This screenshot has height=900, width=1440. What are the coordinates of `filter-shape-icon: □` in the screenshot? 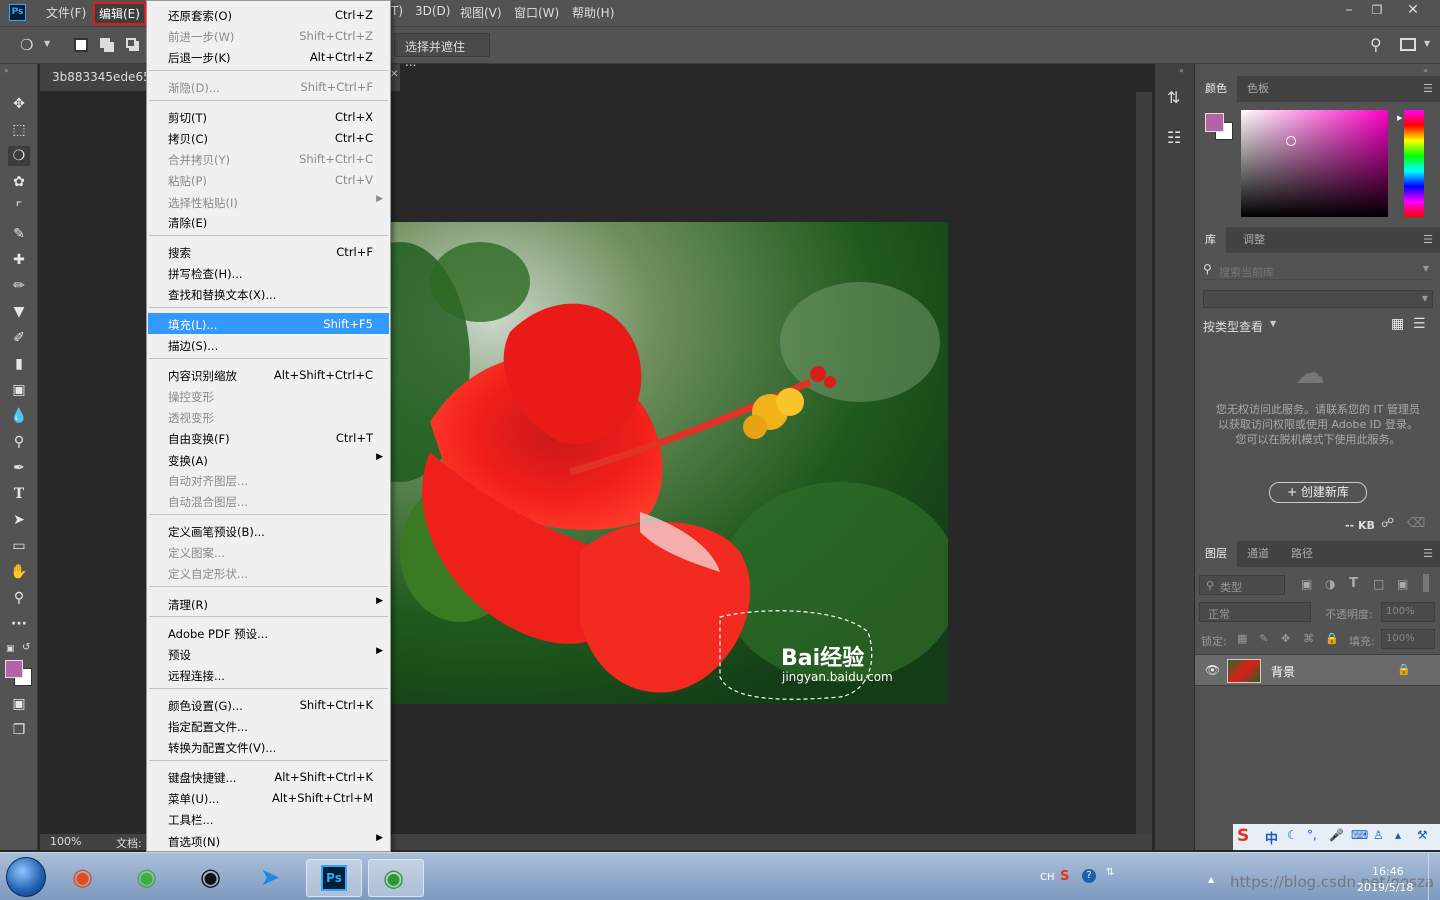 It's located at (1378, 584).